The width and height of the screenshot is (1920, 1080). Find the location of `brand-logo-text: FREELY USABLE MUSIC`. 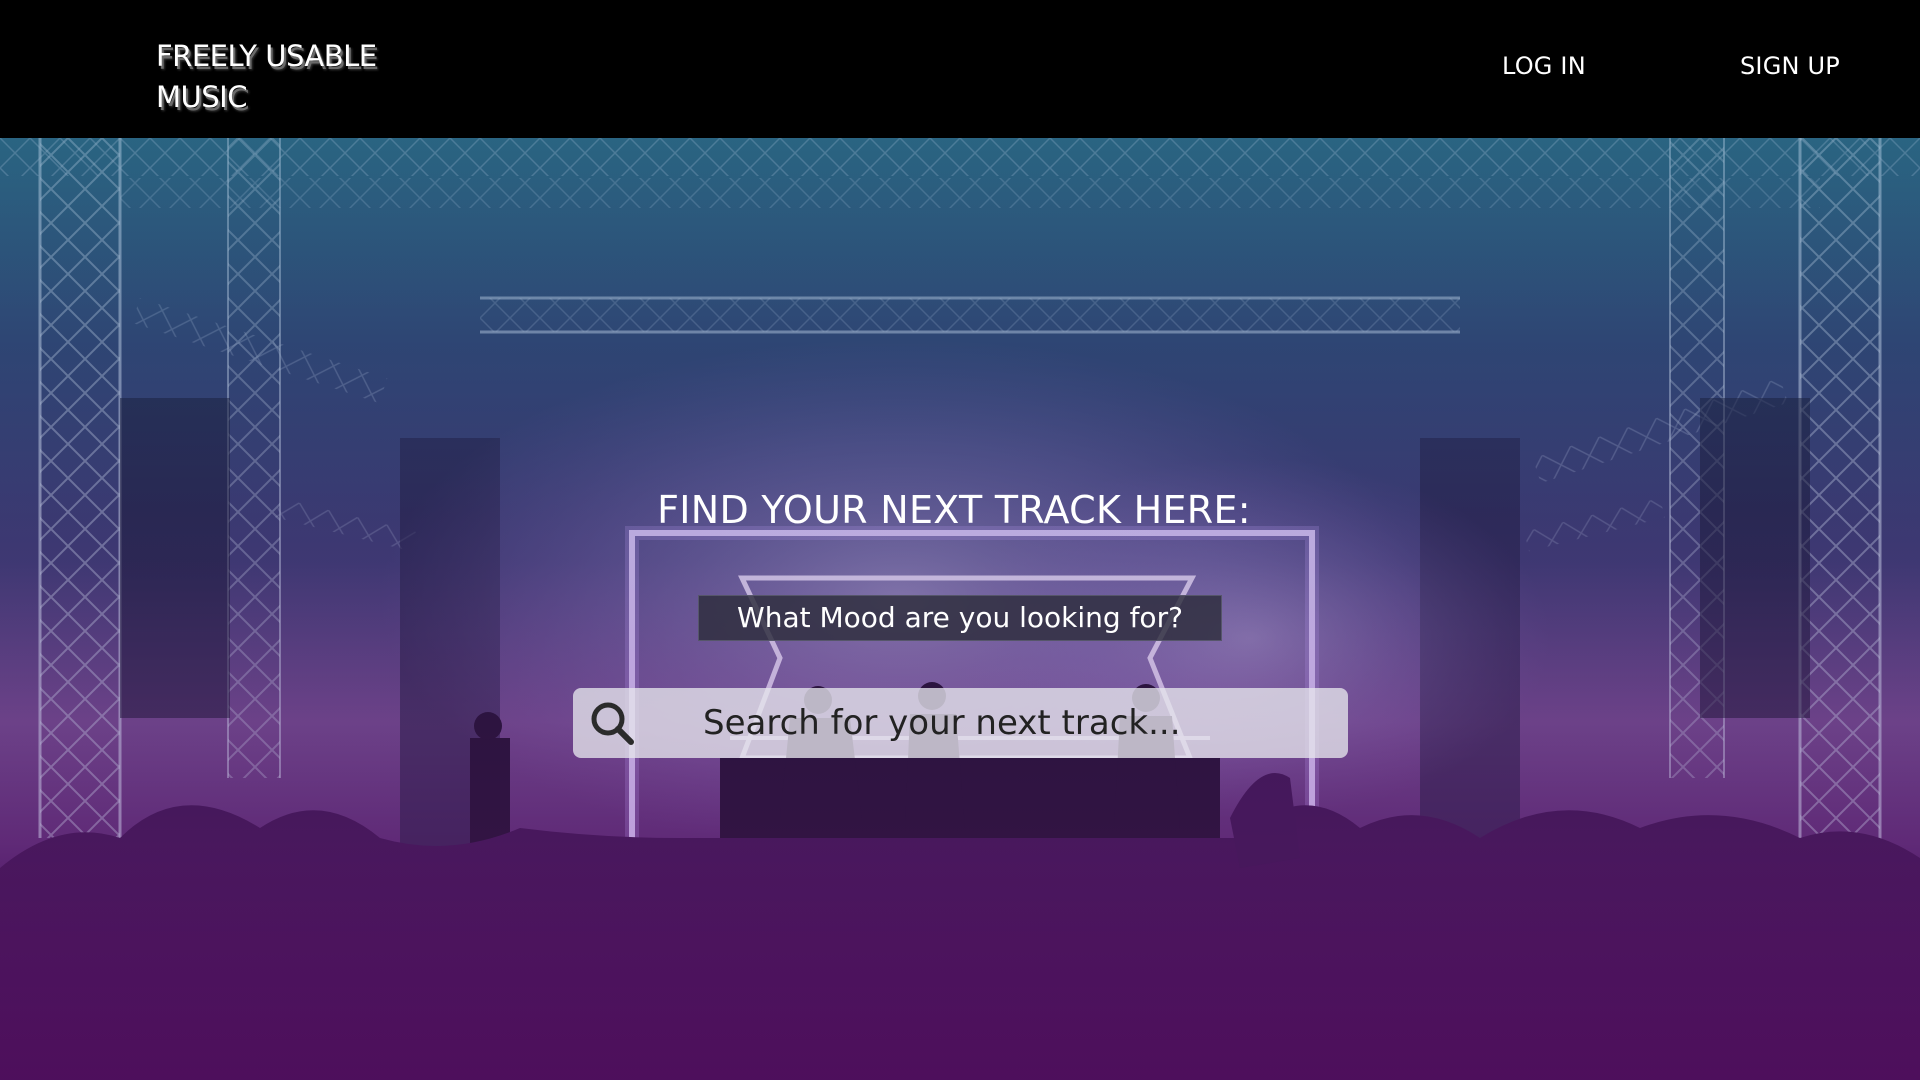

brand-logo-text: FREELY USABLE MUSIC is located at coordinates (276, 77).